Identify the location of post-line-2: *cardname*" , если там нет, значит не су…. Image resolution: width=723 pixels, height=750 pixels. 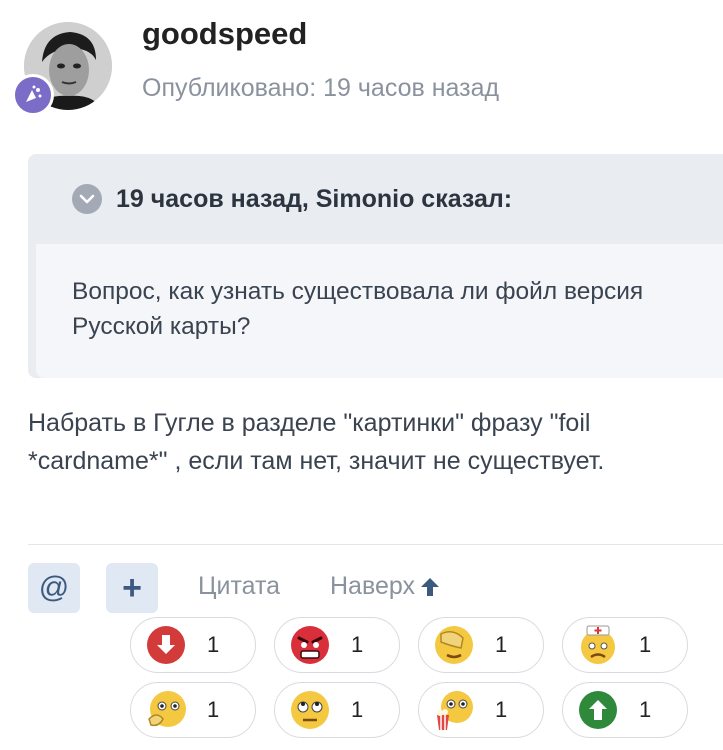
(316, 461).